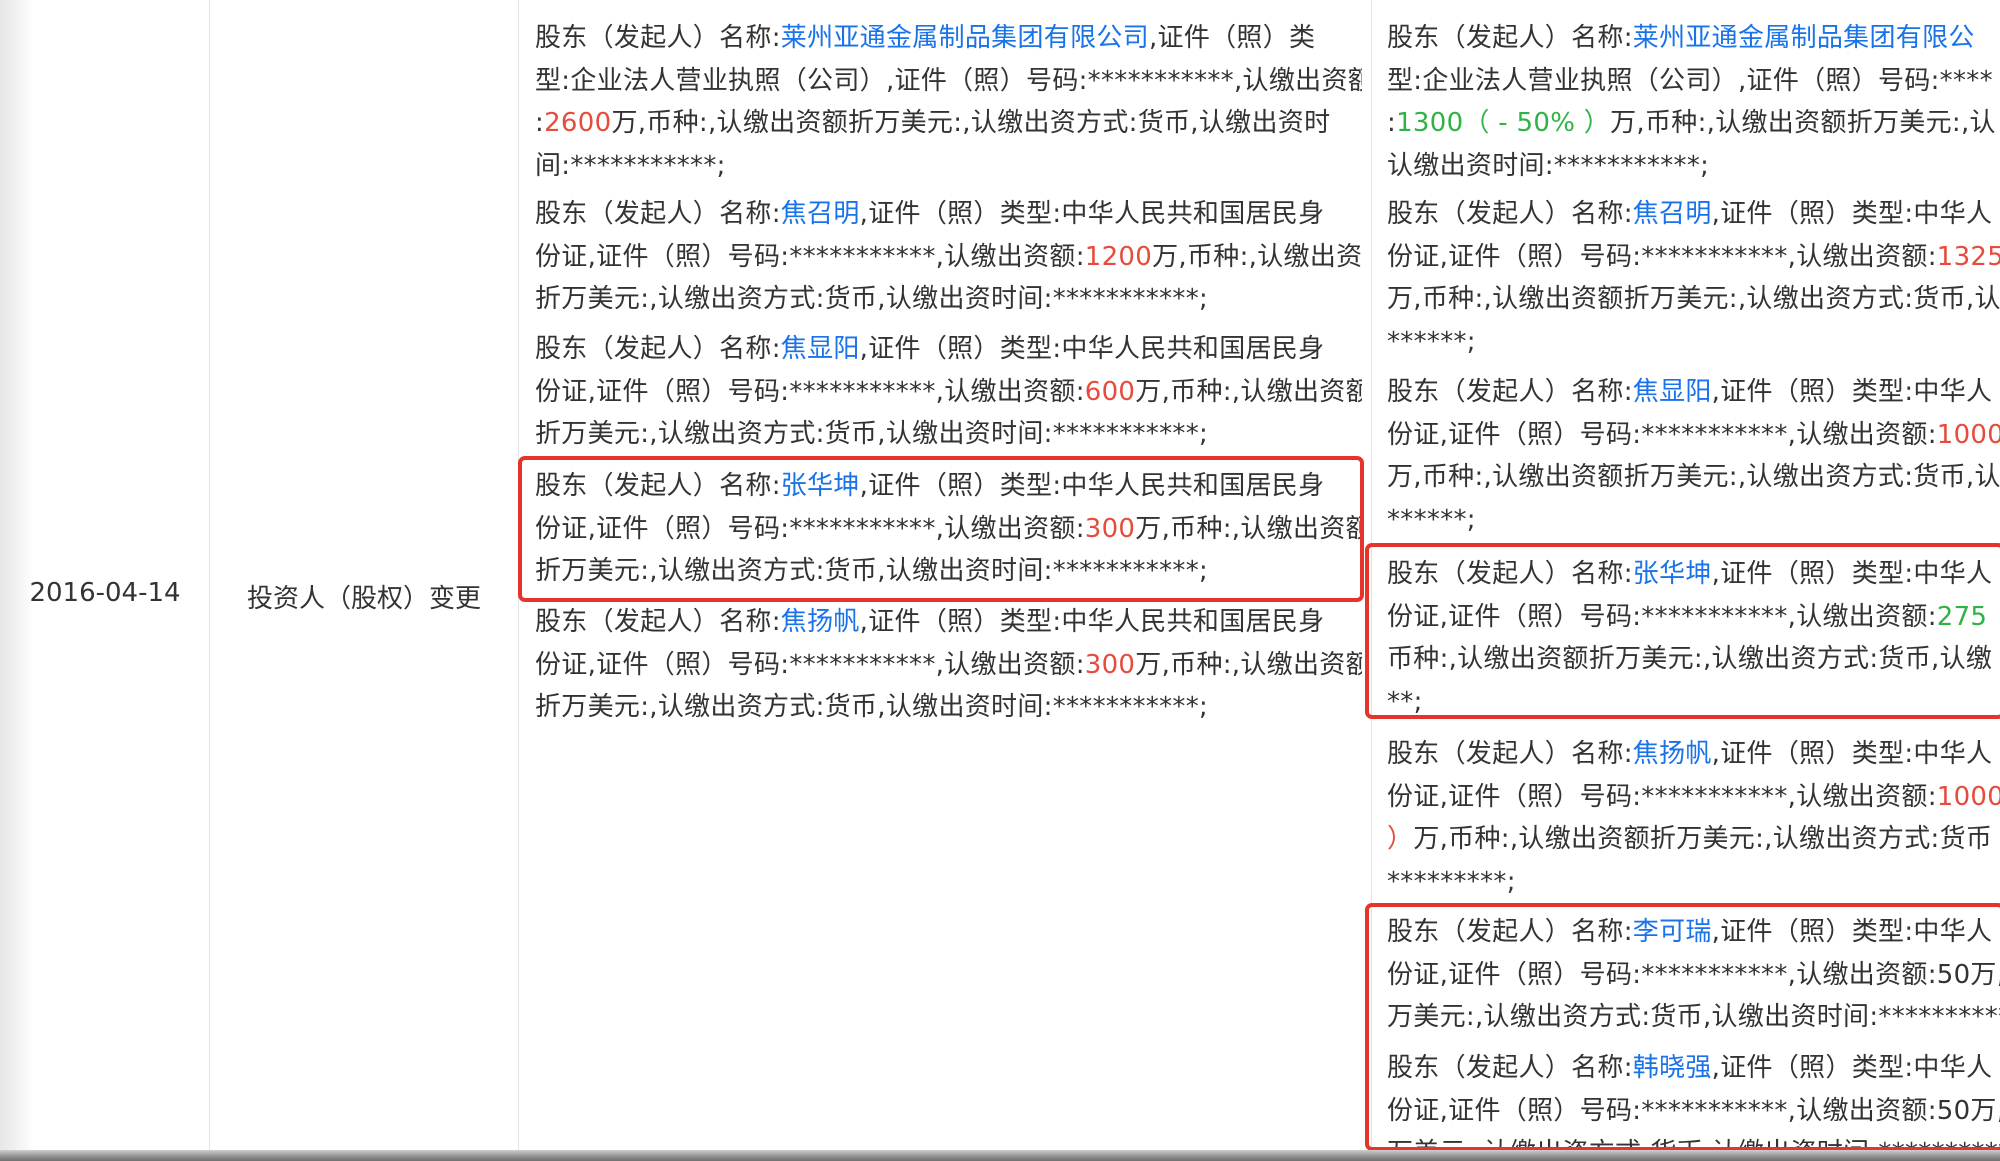  What do you see at coordinates (1118, 256) in the screenshot?
I see `subscribed-amount: 1200` at bounding box center [1118, 256].